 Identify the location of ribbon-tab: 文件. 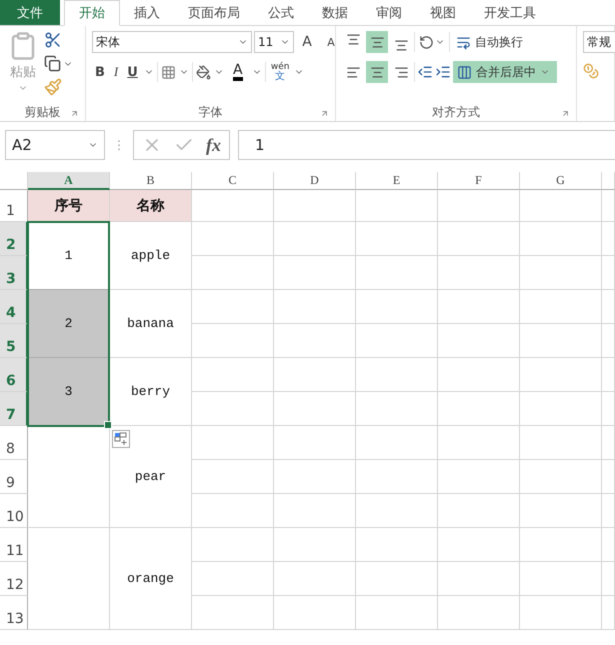
(30, 12).